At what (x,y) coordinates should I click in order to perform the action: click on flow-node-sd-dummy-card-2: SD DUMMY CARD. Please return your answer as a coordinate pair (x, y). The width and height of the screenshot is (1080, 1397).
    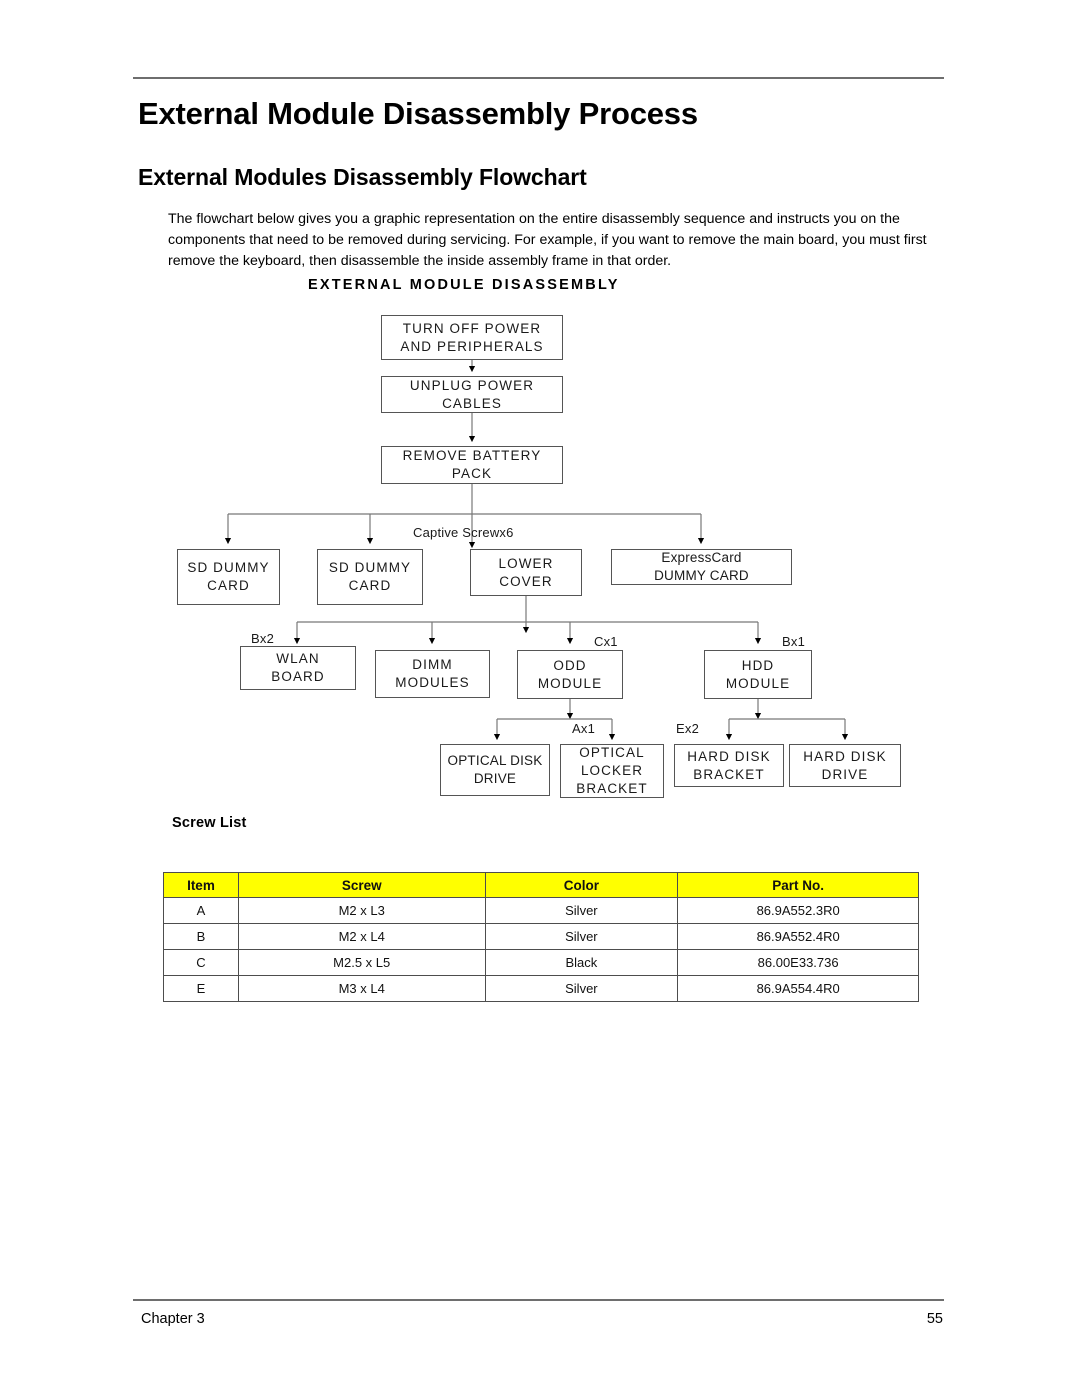
    Looking at the image, I should click on (370, 577).